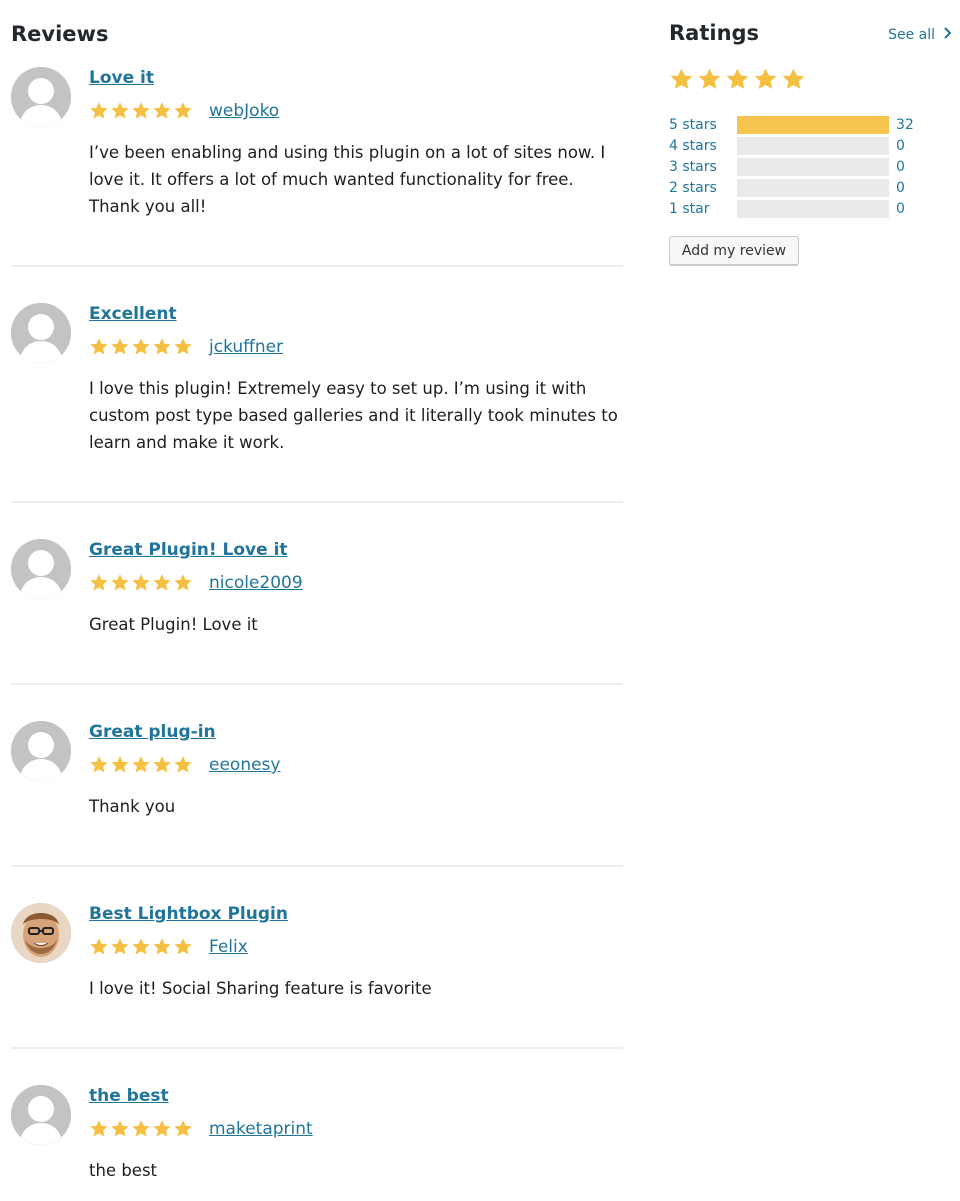 Image resolution: width=960 pixels, height=1201 pixels. Describe the element at coordinates (228, 947) in the screenshot. I see `review-author-link: Felix` at that location.